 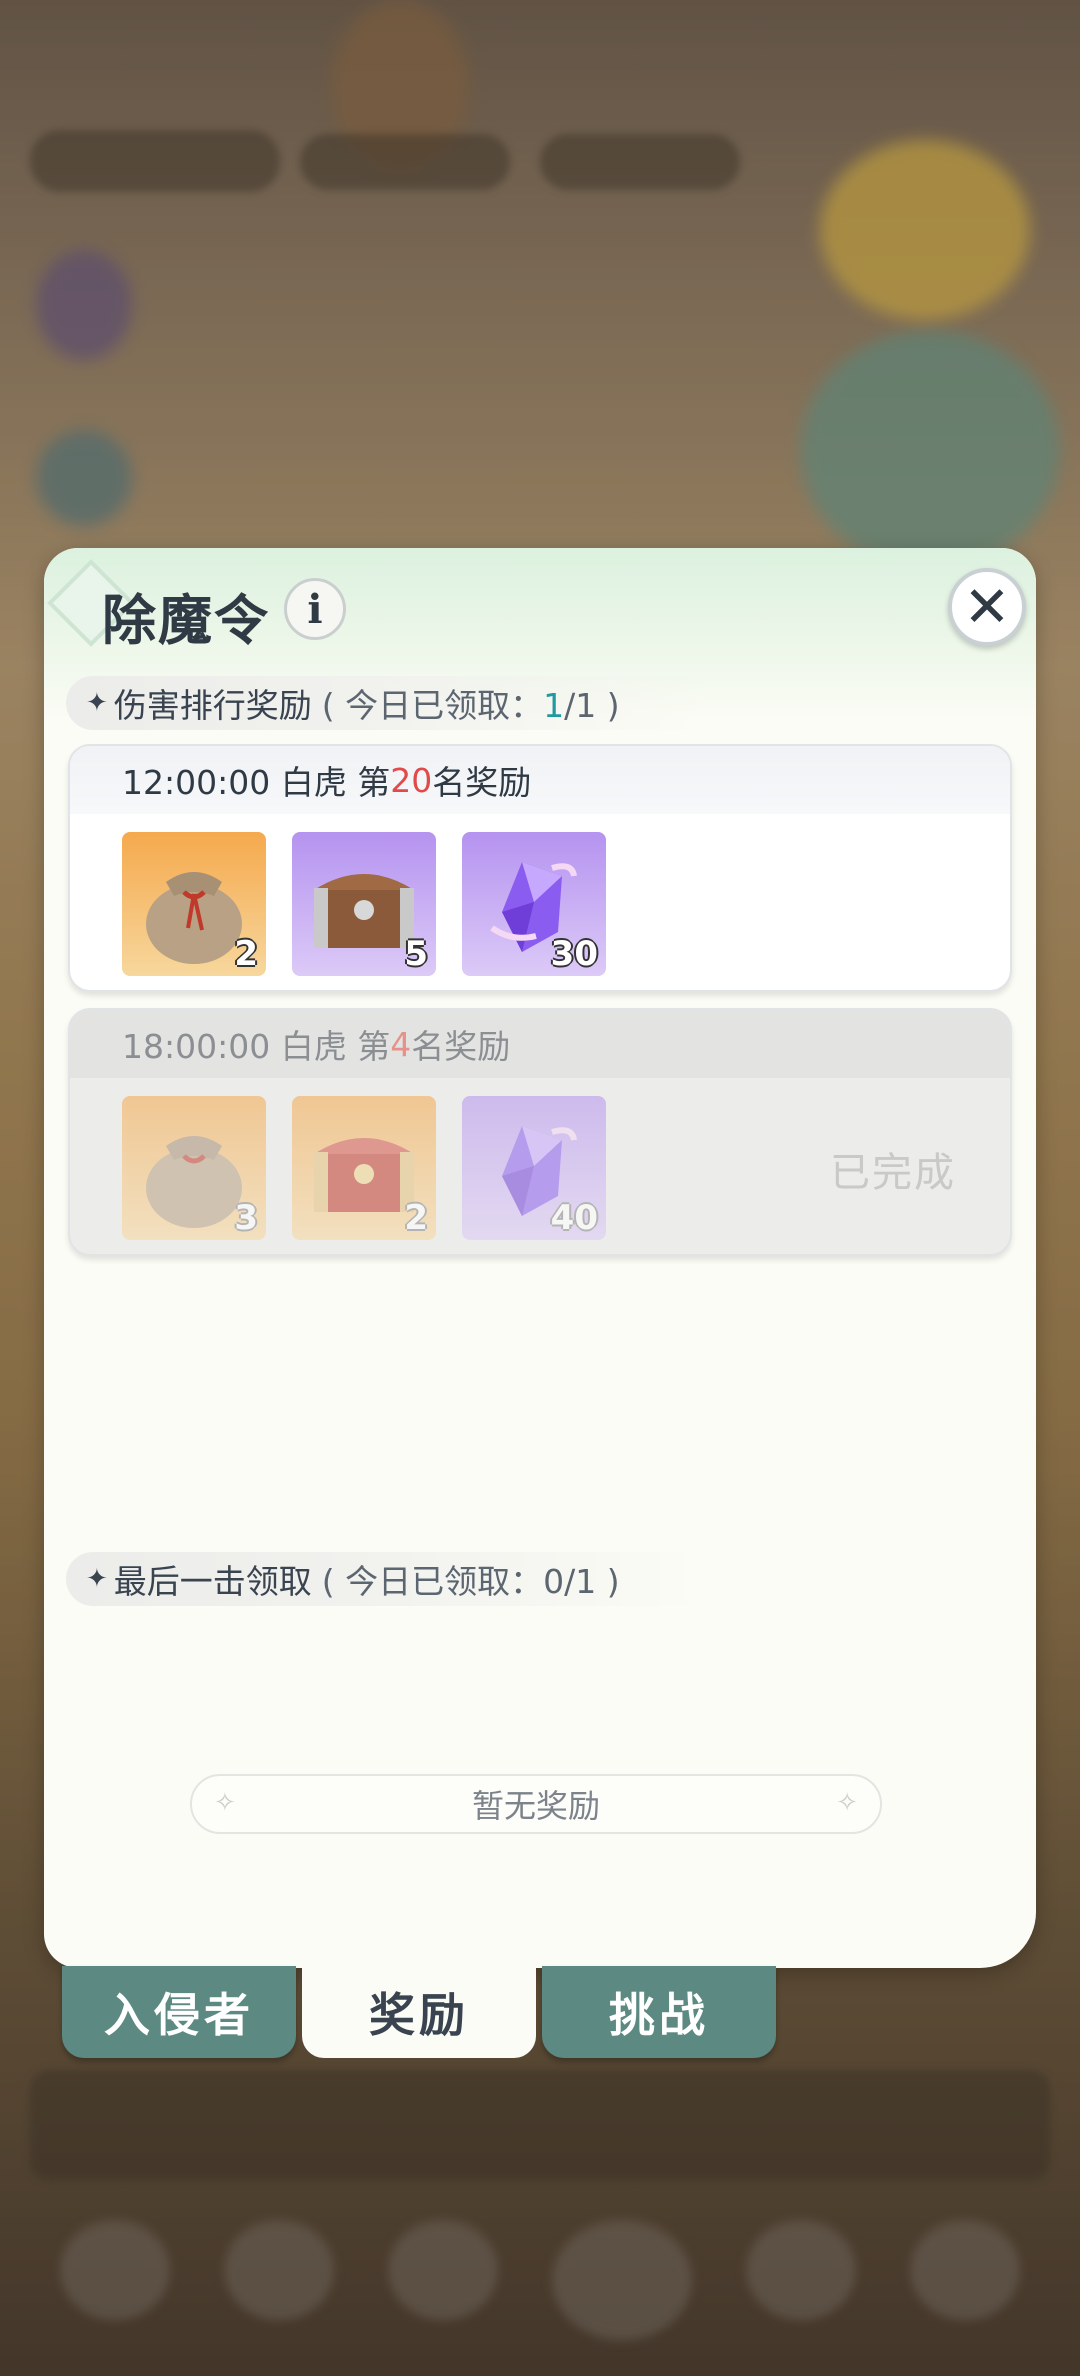 What do you see at coordinates (534, 1168) in the screenshot?
I see `crystal-icon: 40` at bounding box center [534, 1168].